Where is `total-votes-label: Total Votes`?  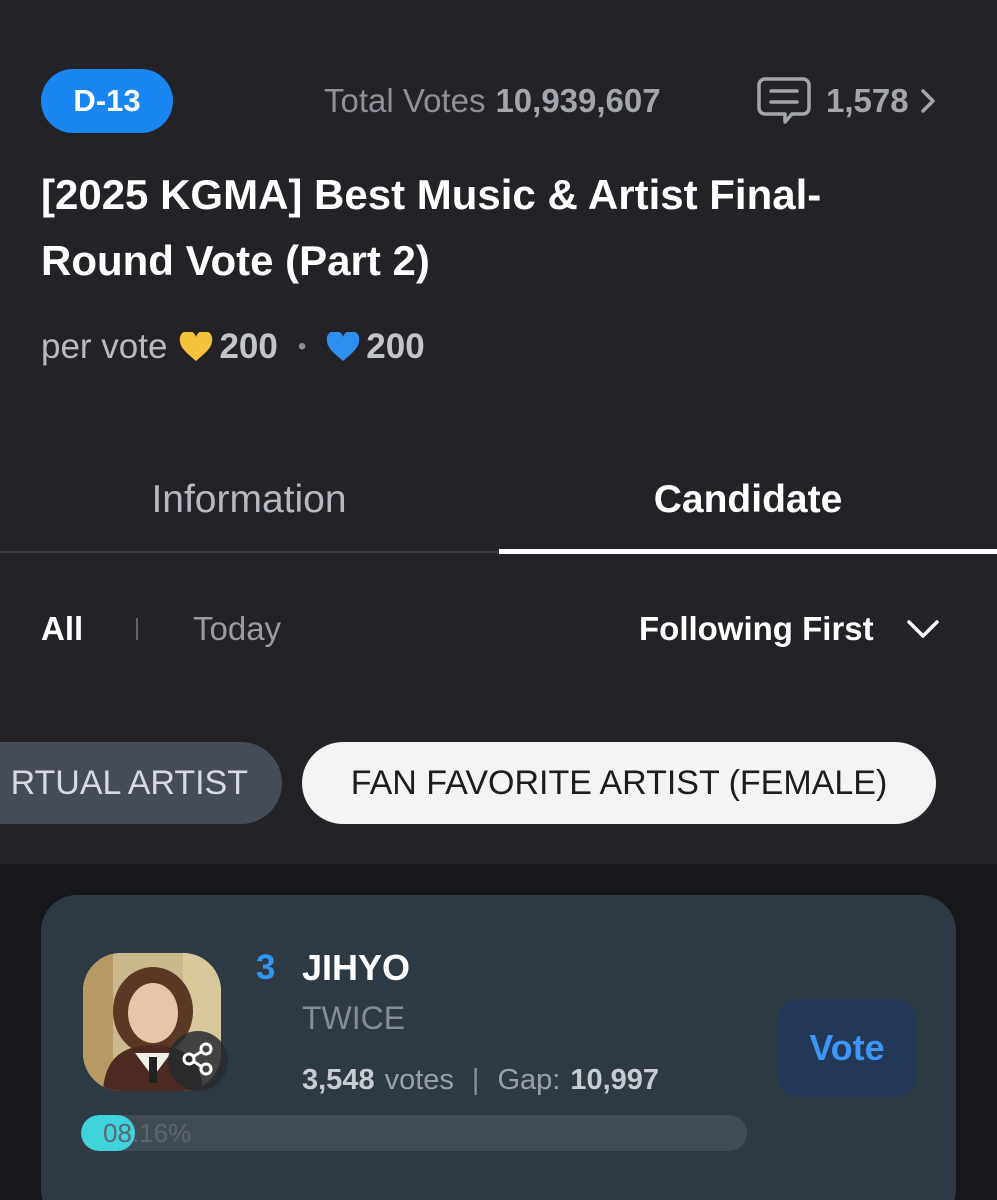
total-votes-label: Total Votes is located at coordinates (405, 100).